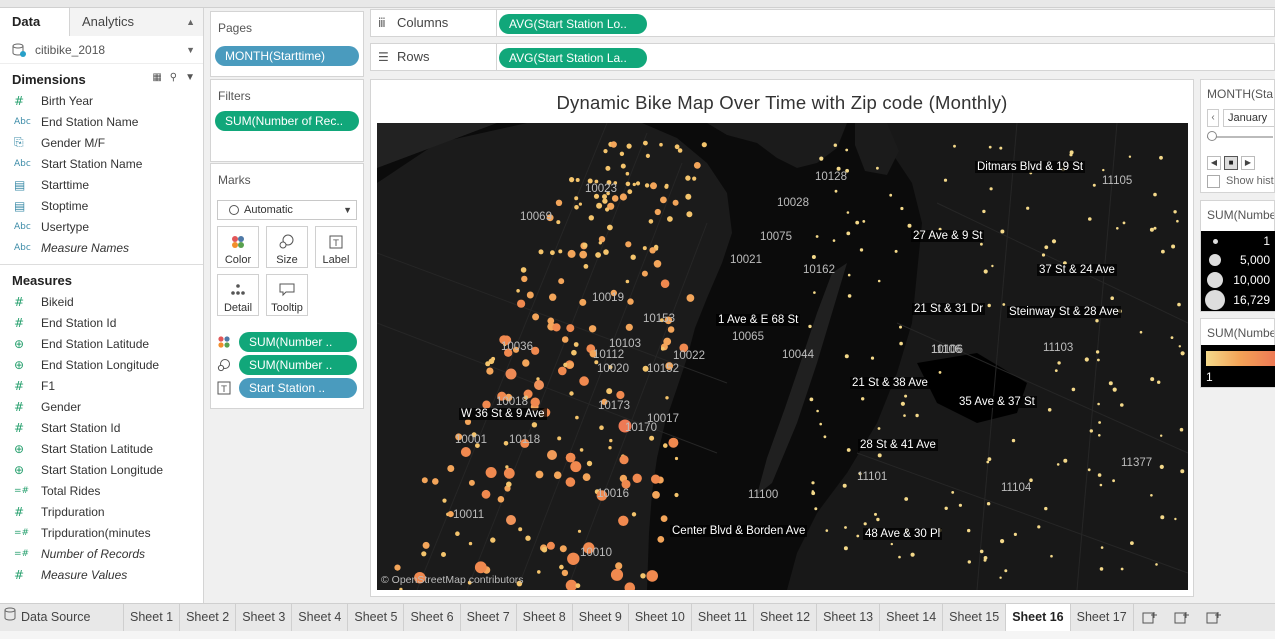 The width and height of the screenshot is (1275, 639). Describe the element at coordinates (101, 532) in the screenshot. I see `field-item: =# Tripduration(minutes` at that location.